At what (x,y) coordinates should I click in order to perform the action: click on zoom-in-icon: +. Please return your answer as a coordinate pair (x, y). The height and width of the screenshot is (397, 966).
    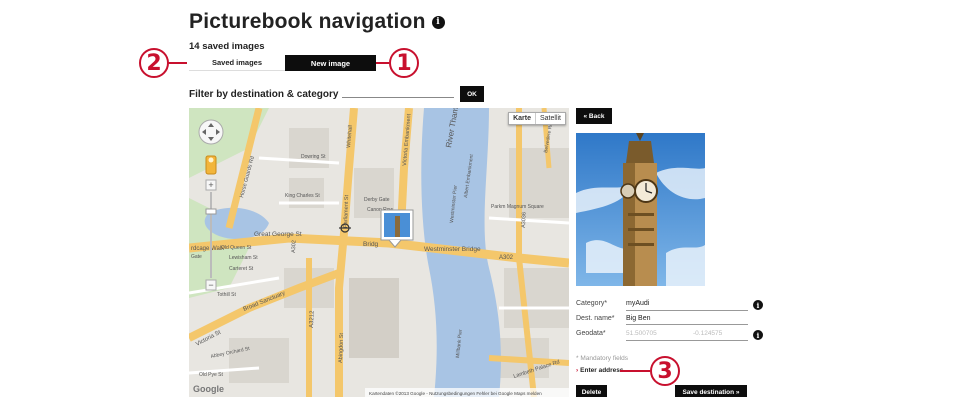
    Looking at the image, I should click on (210, 185).